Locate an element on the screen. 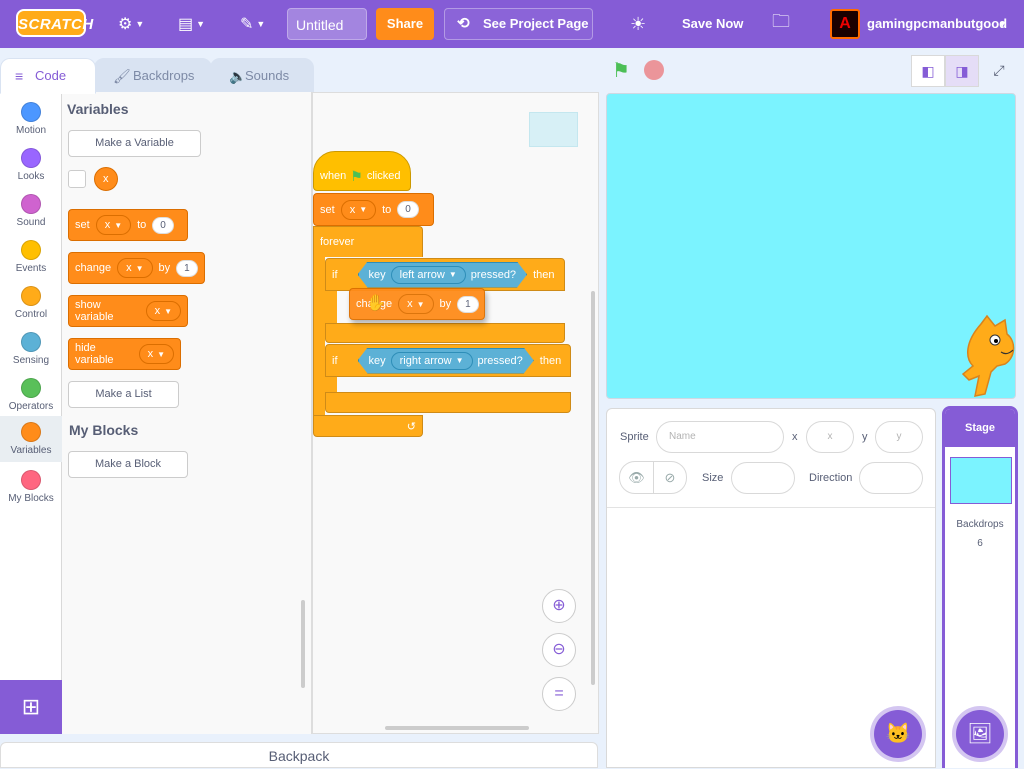 The height and width of the screenshot is (769, 1024). category-sound: Sound is located at coordinates (31, 211).